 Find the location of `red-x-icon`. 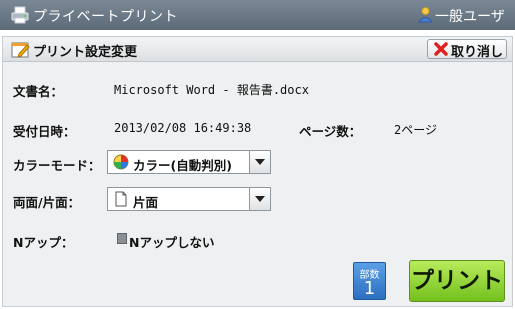

red-x-icon is located at coordinates (441, 49).